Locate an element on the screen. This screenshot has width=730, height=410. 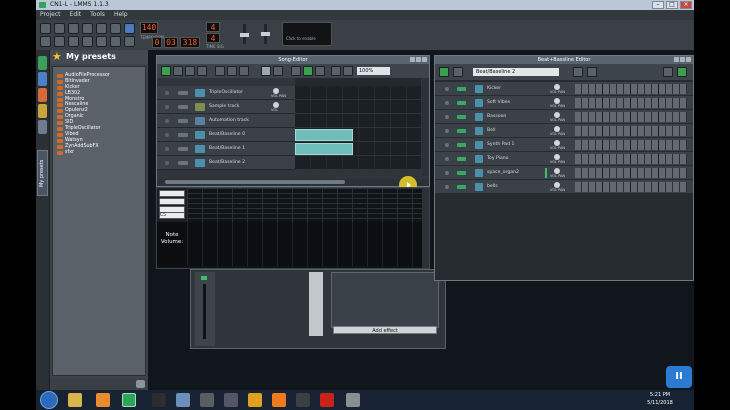
channel-strip is located at coordinates (316, 304).